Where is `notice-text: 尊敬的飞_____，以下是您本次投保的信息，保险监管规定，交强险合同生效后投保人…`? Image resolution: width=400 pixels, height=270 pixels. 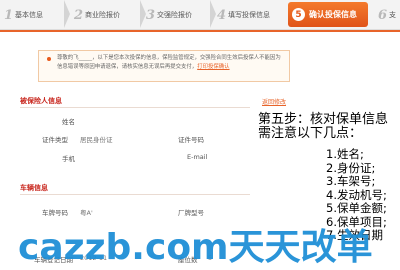
notice-text: 尊敬的飞_____，以下是您本次投保的信息，保险监管规定，交强险合同生效后投保人… is located at coordinates (171, 63).